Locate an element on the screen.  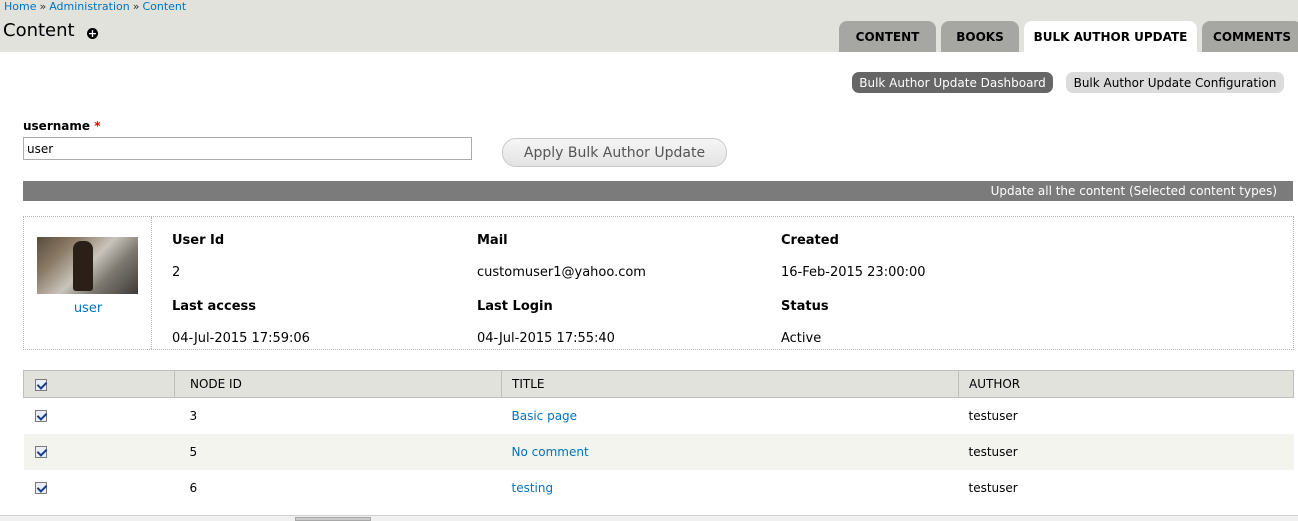
last-access-value: 04-Jul-2015 17:59:06 is located at coordinates (241, 338).